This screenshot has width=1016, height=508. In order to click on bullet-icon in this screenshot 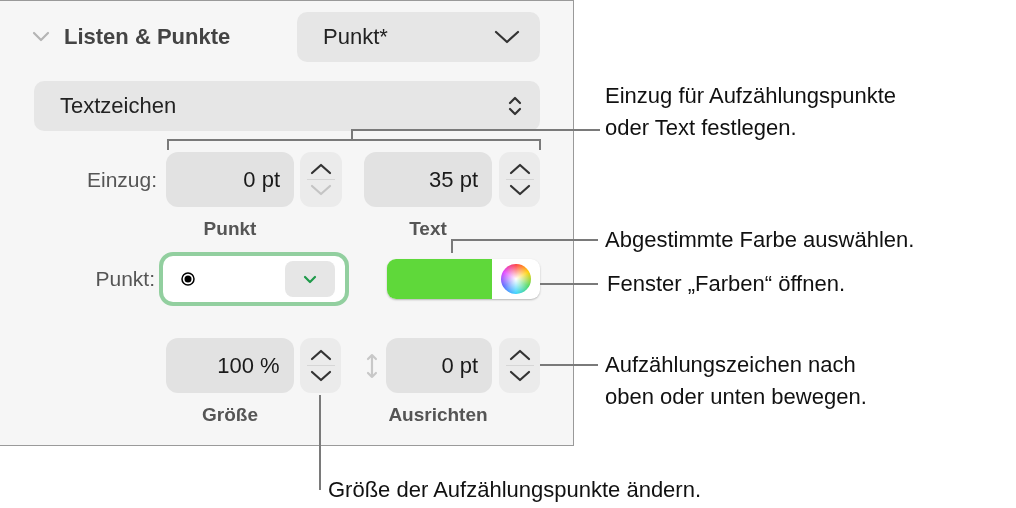, I will do `click(188, 279)`.